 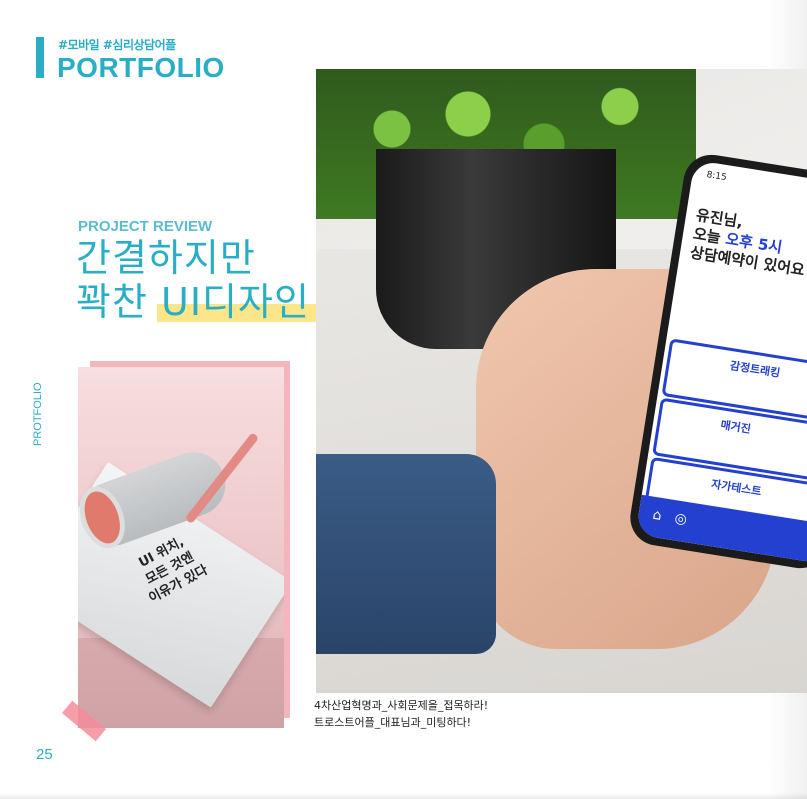 What do you see at coordinates (44, 754) in the screenshot?
I see `page-number: 25` at bounding box center [44, 754].